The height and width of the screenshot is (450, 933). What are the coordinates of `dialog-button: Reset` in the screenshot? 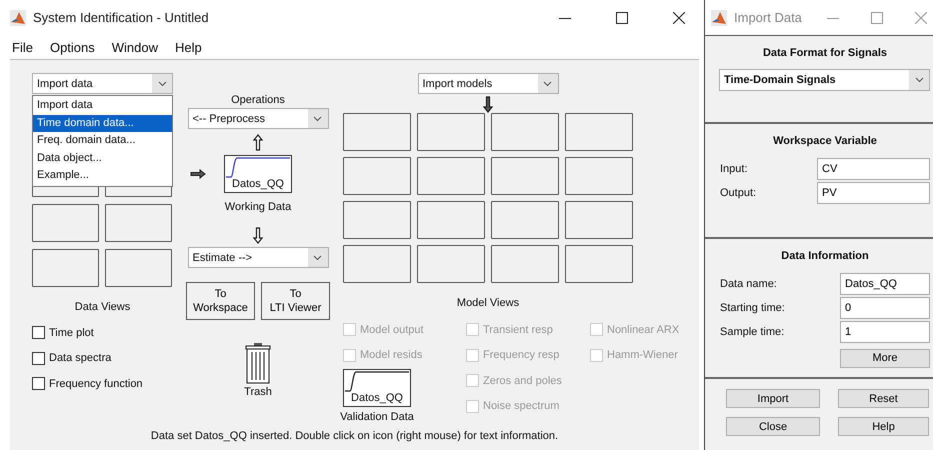 It's located at (883, 398).